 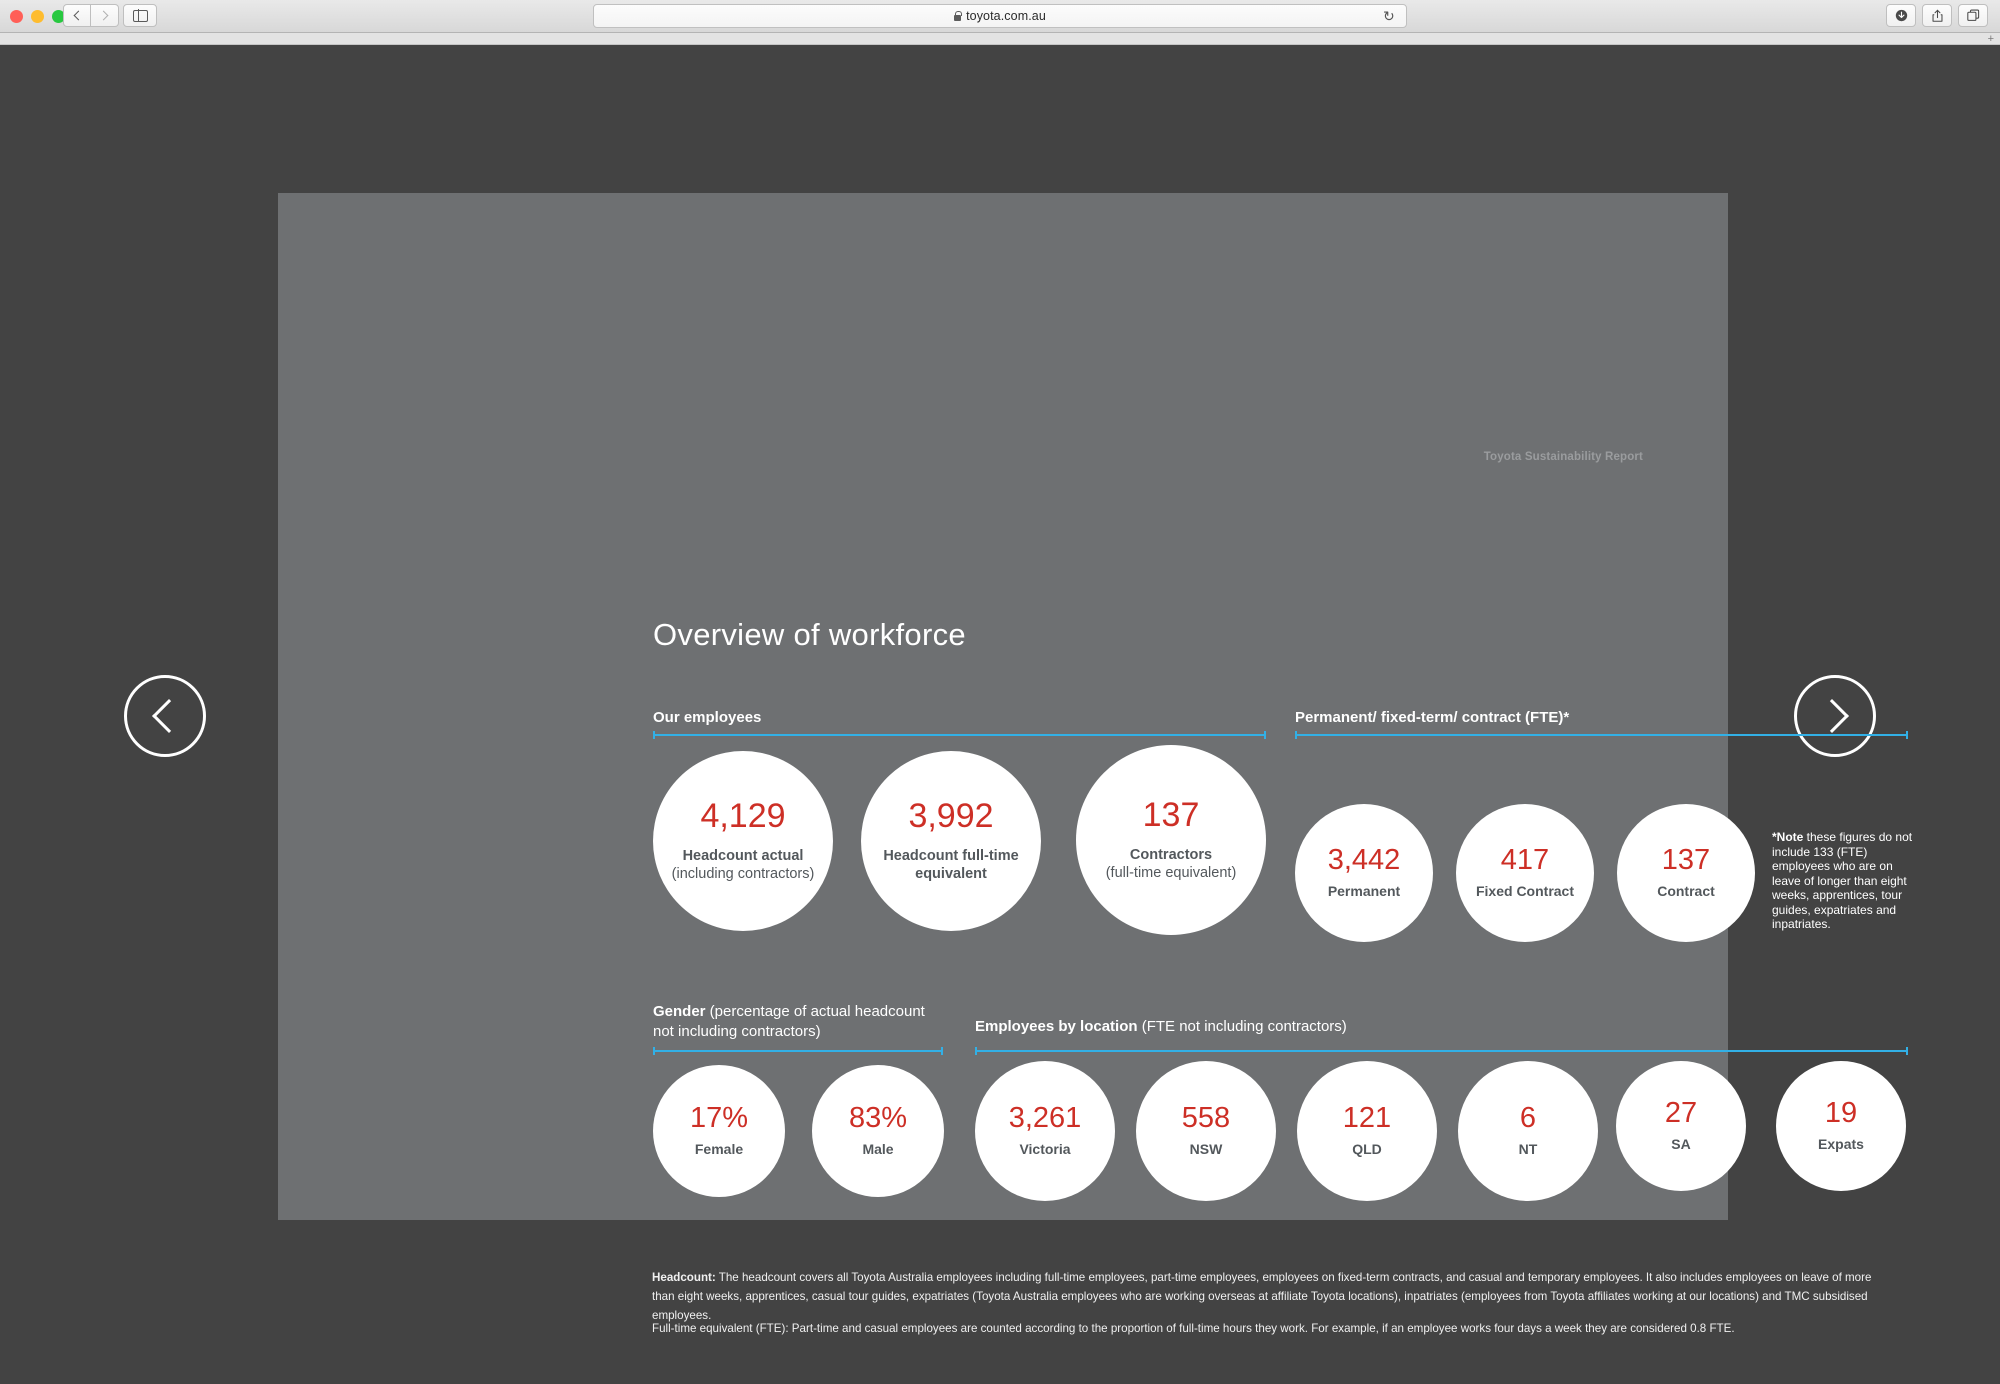 I want to click on previous-slide-button, so click(x=165, y=716).